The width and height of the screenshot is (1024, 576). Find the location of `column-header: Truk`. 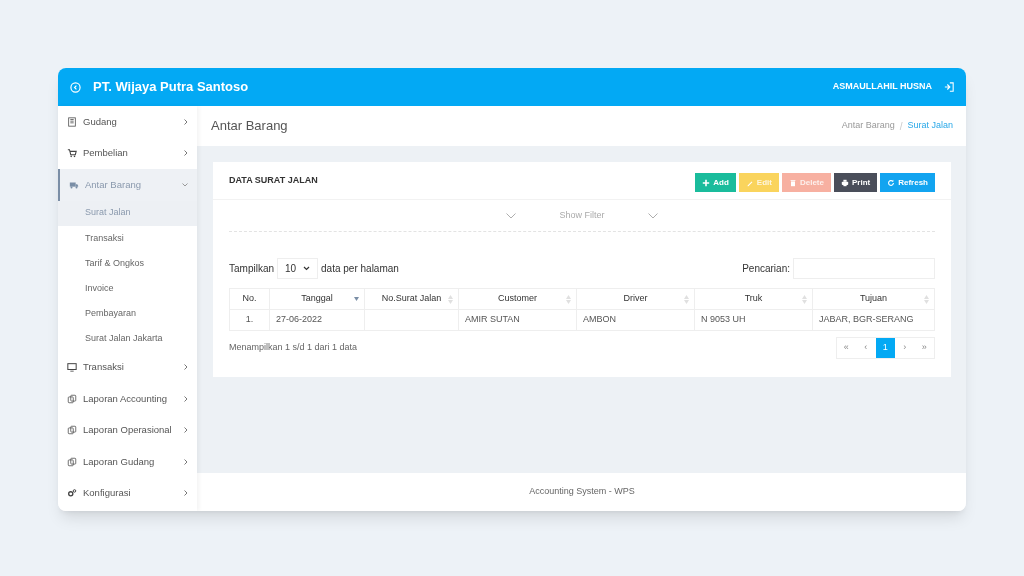

column-header: Truk is located at coordinates (753, 299).